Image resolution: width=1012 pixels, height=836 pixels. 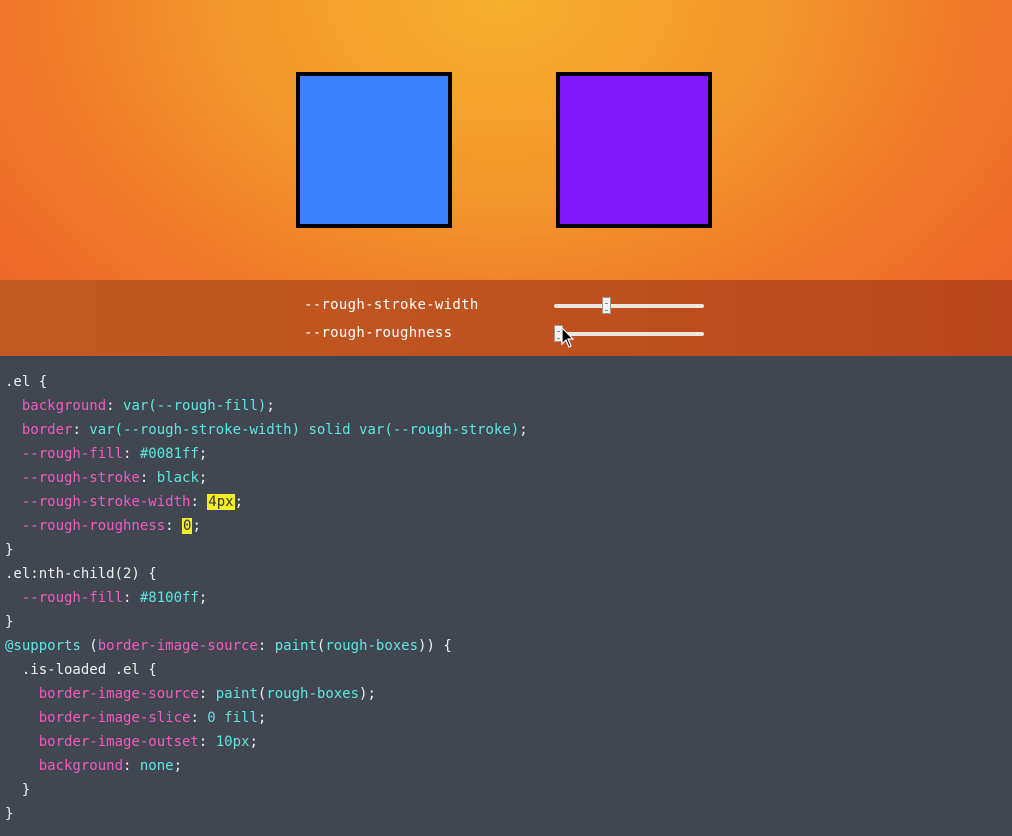 What do you see at coordinates (221, 502) in the screenshot?
I see `stroke-width-value-highlight: 4px` at bounding box center [221, 502].